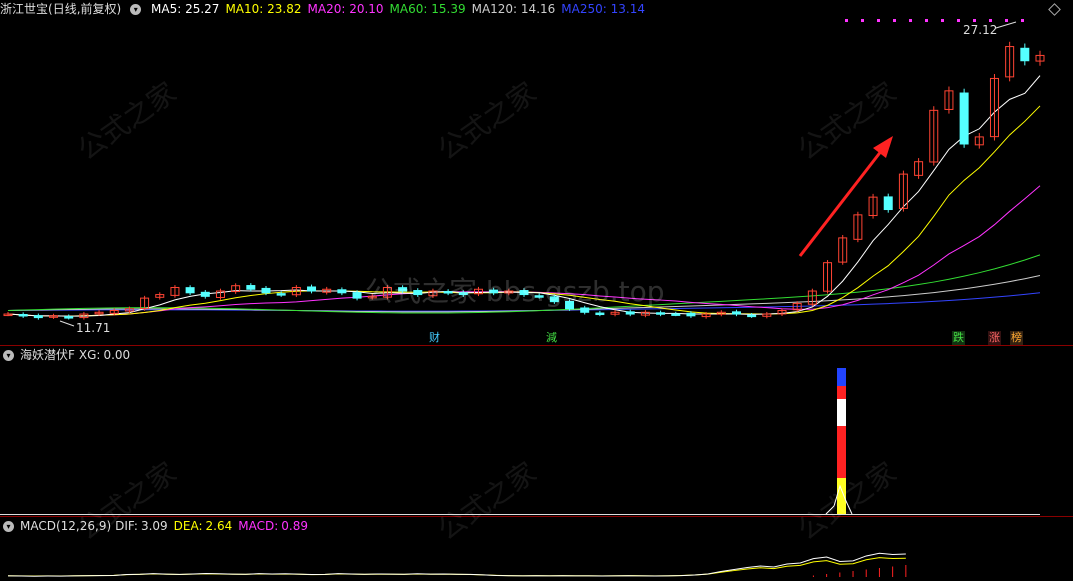  Describe the element at coordinates (980, 30) in the screenshot. I see `high-price-label: 27.12` at that location.